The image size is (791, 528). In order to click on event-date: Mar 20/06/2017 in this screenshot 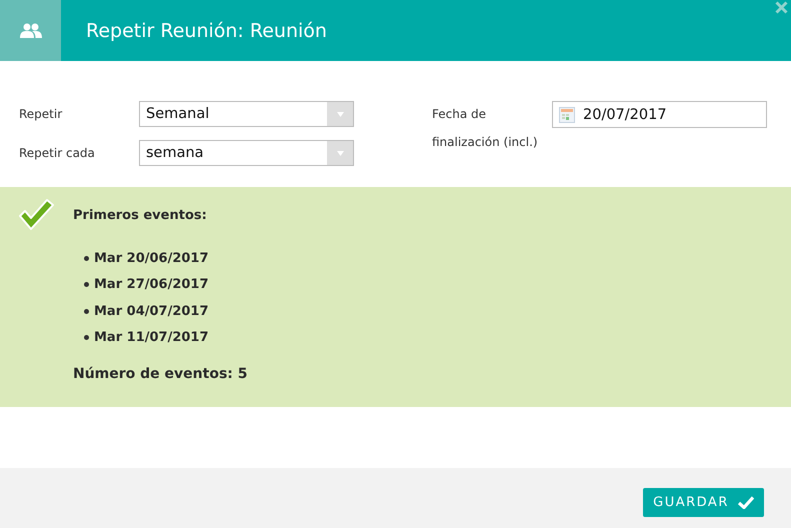, I will do `click(151, 258)`.